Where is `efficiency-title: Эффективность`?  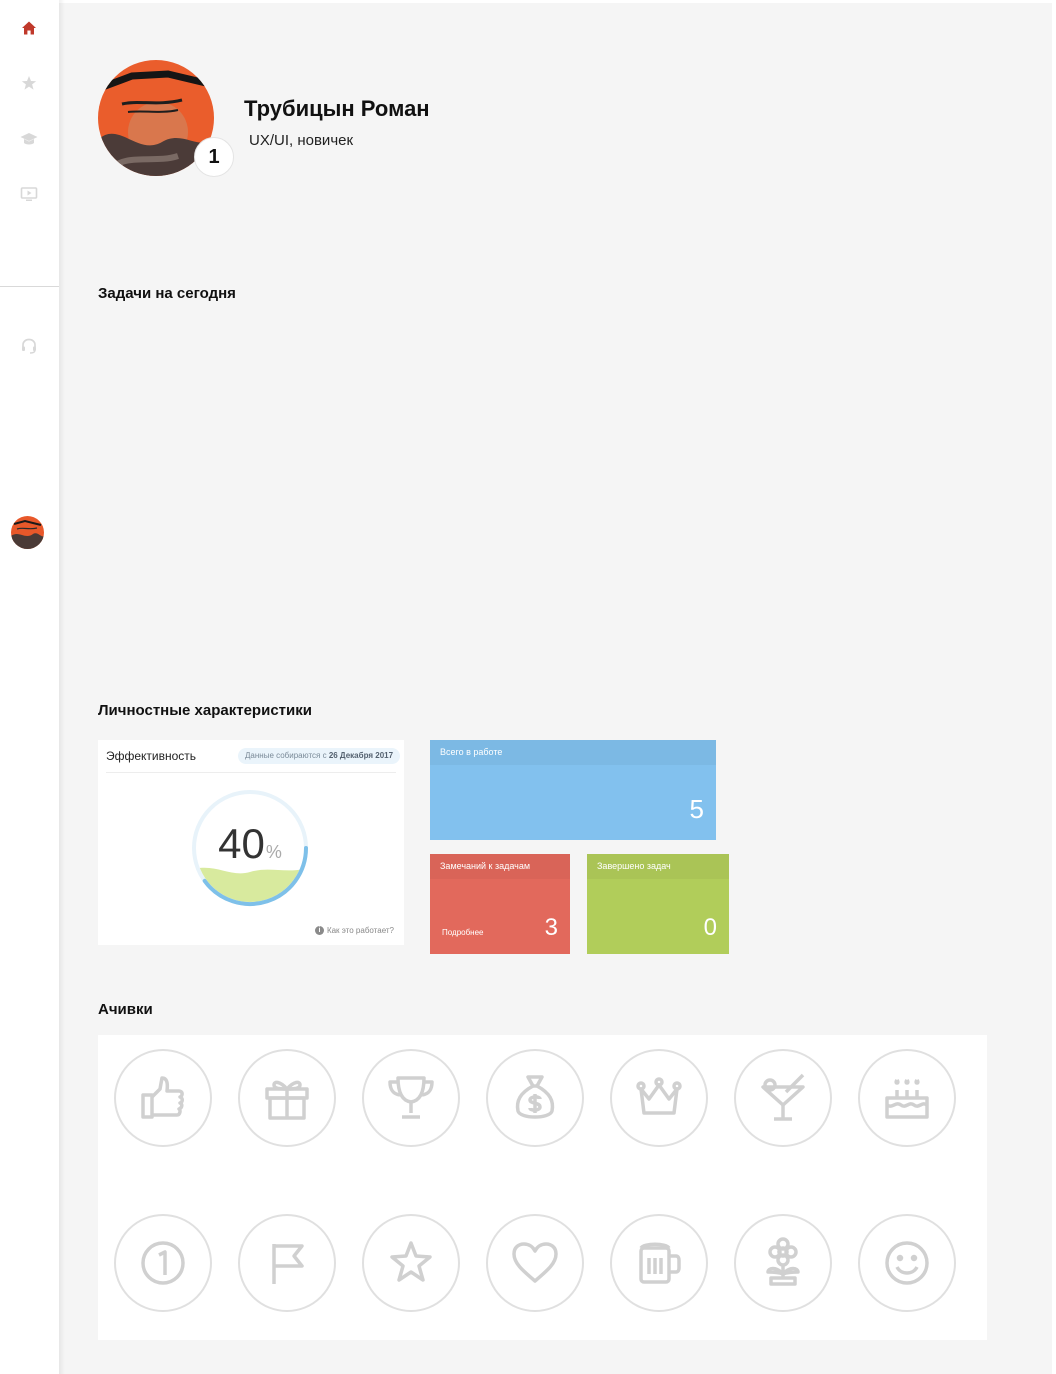 efficiency-title: Эффективность is located at coordinates (151, 756).